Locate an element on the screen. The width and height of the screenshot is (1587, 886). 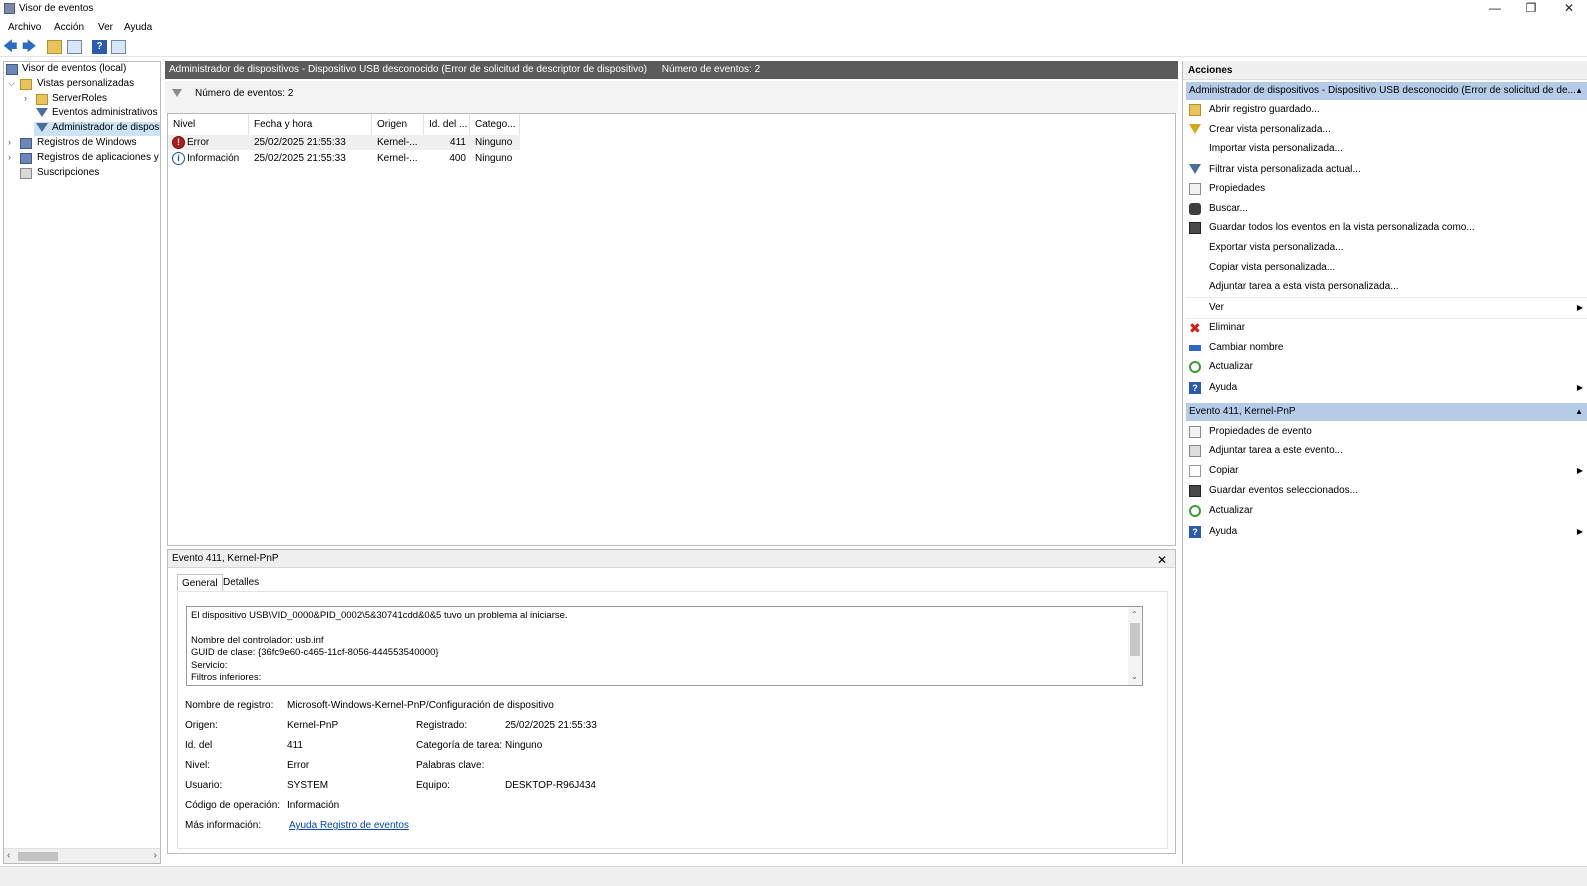
event-log-help-link: Ayuda Registro de eventos is located at coordinates (349, 825).